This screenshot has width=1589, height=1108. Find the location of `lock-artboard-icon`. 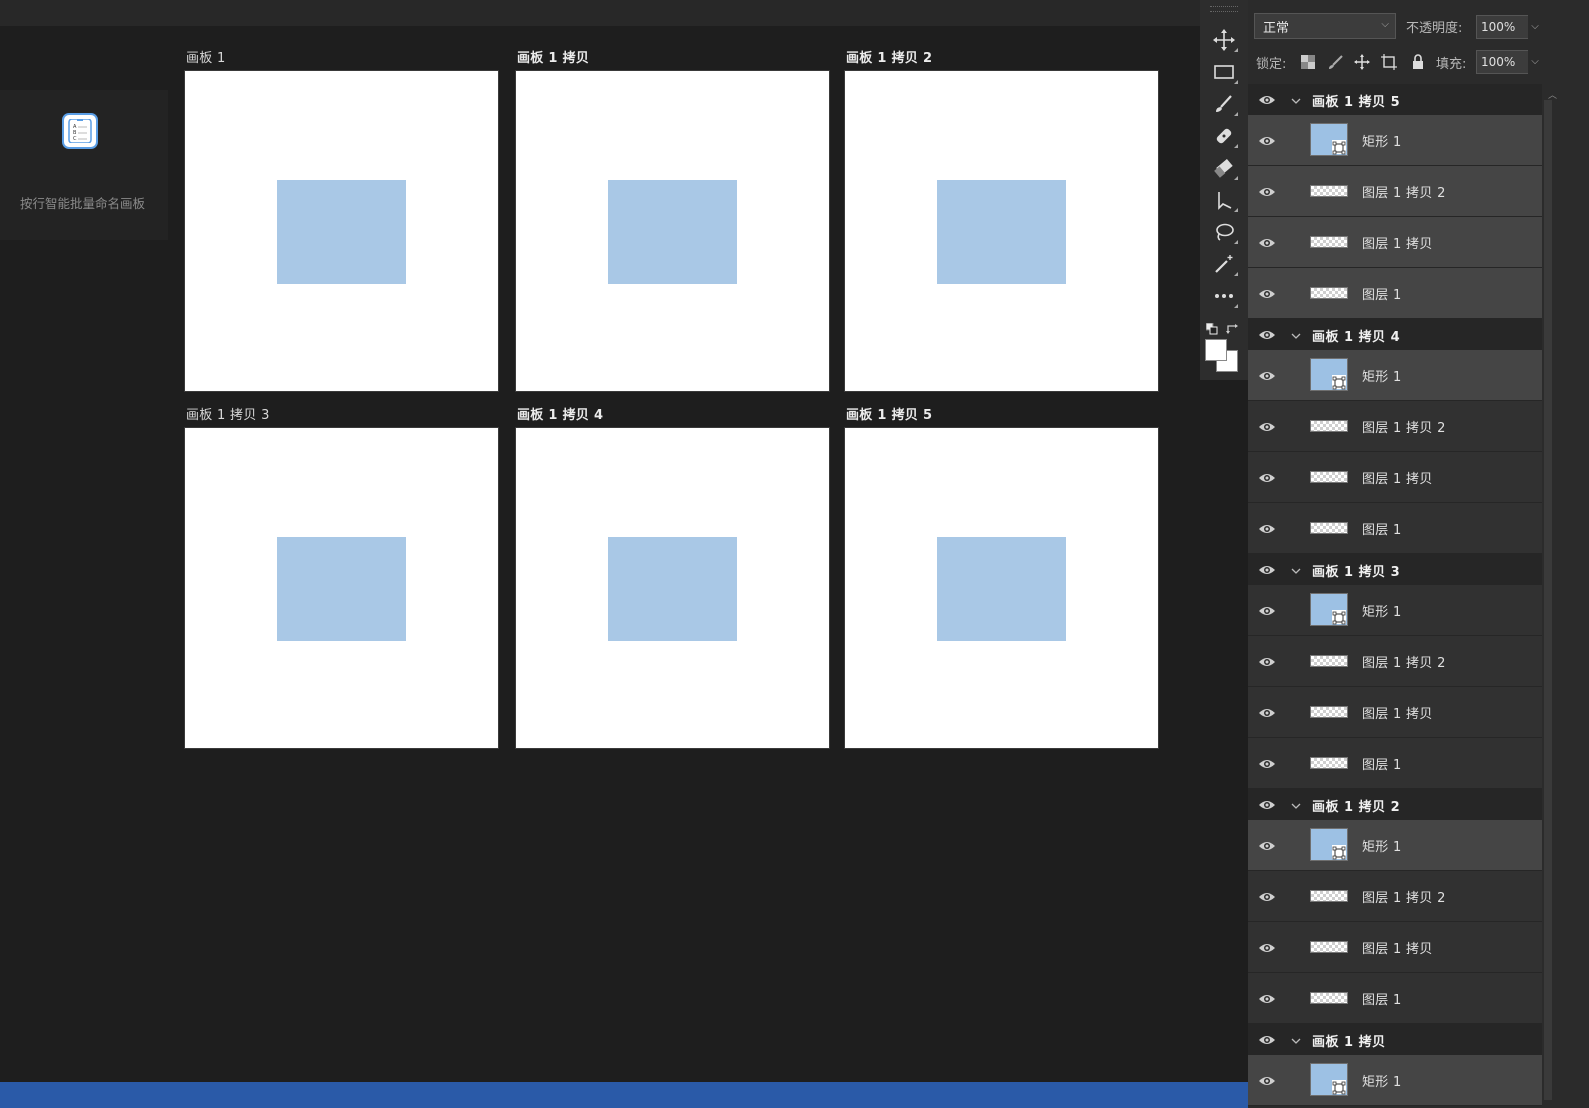

lock-artboard-icon is located at coordinates (1389, 62).